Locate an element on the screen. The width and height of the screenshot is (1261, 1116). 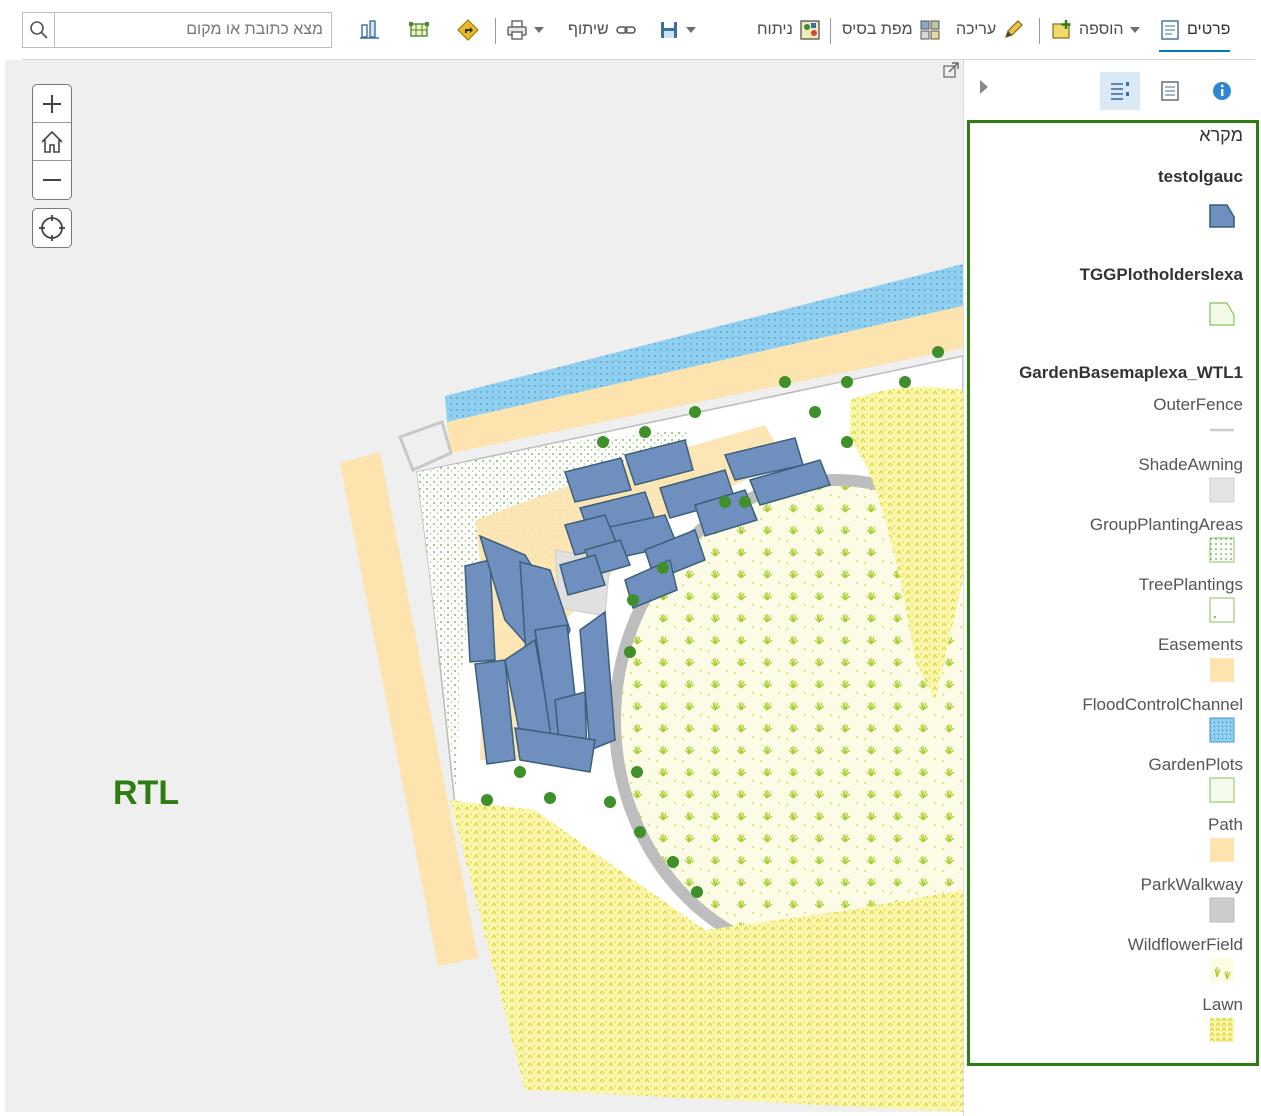
add-button: הוספה is located at coordinates (1095, 30).